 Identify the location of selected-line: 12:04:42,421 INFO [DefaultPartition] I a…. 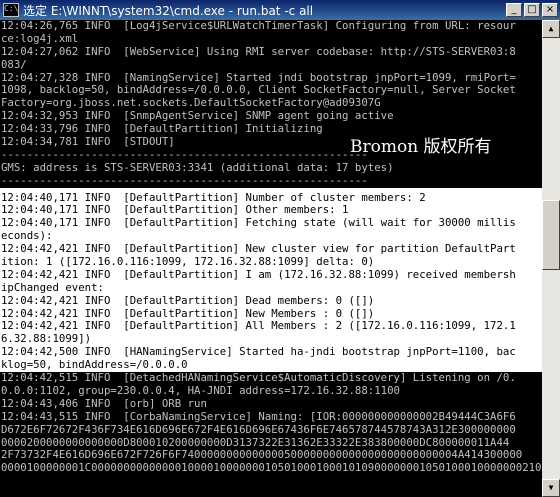
(258, 274).